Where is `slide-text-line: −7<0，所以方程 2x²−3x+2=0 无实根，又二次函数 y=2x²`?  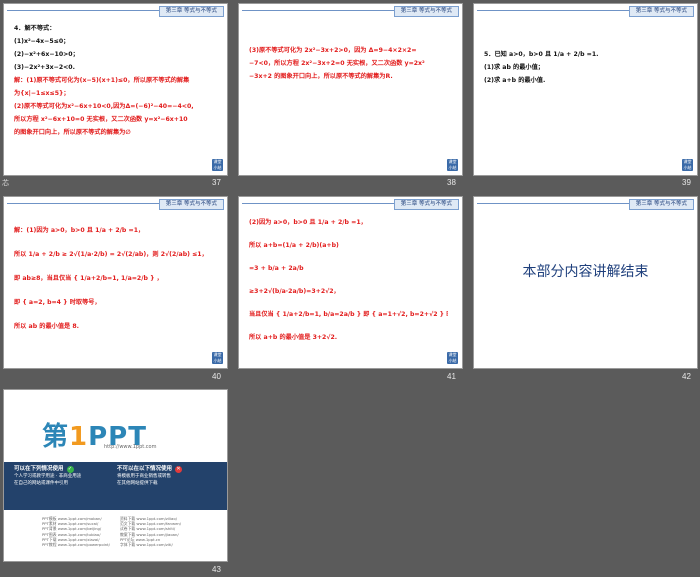
slide-text-line: −7<0，所以方程 2x²−3x+2=0 无实根，又二次函数 y=2x² is located at coordinates (337, 63).